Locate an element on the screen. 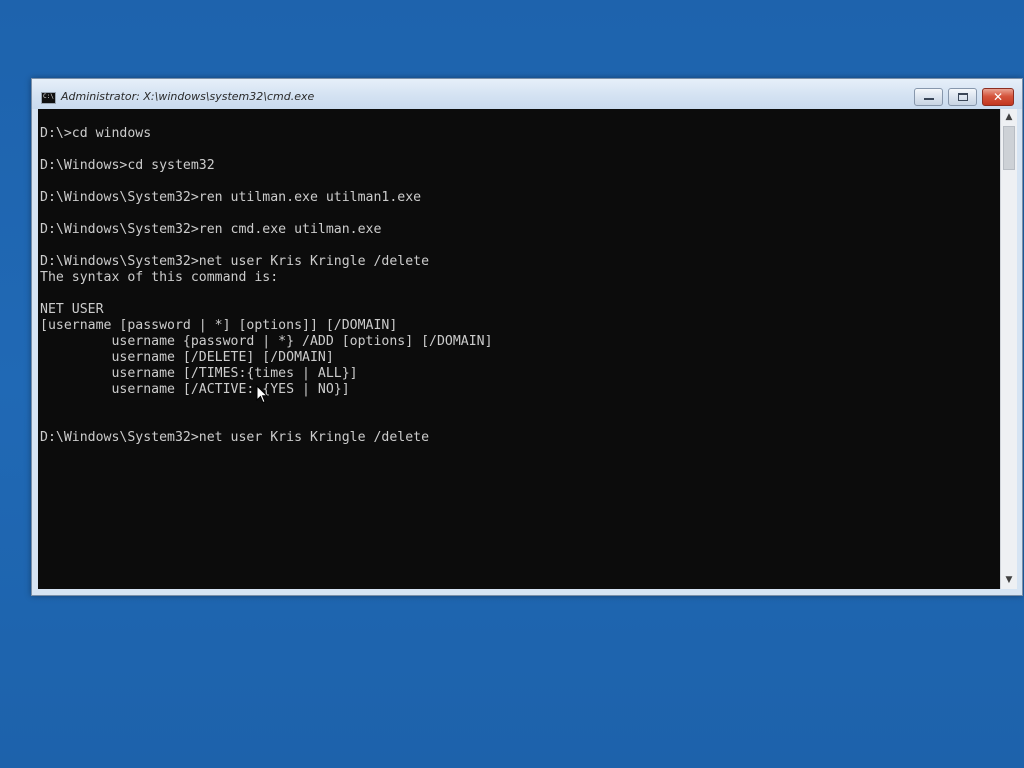 The image size is (1024, 768). maximize-button is located at coordinates (962, 97).